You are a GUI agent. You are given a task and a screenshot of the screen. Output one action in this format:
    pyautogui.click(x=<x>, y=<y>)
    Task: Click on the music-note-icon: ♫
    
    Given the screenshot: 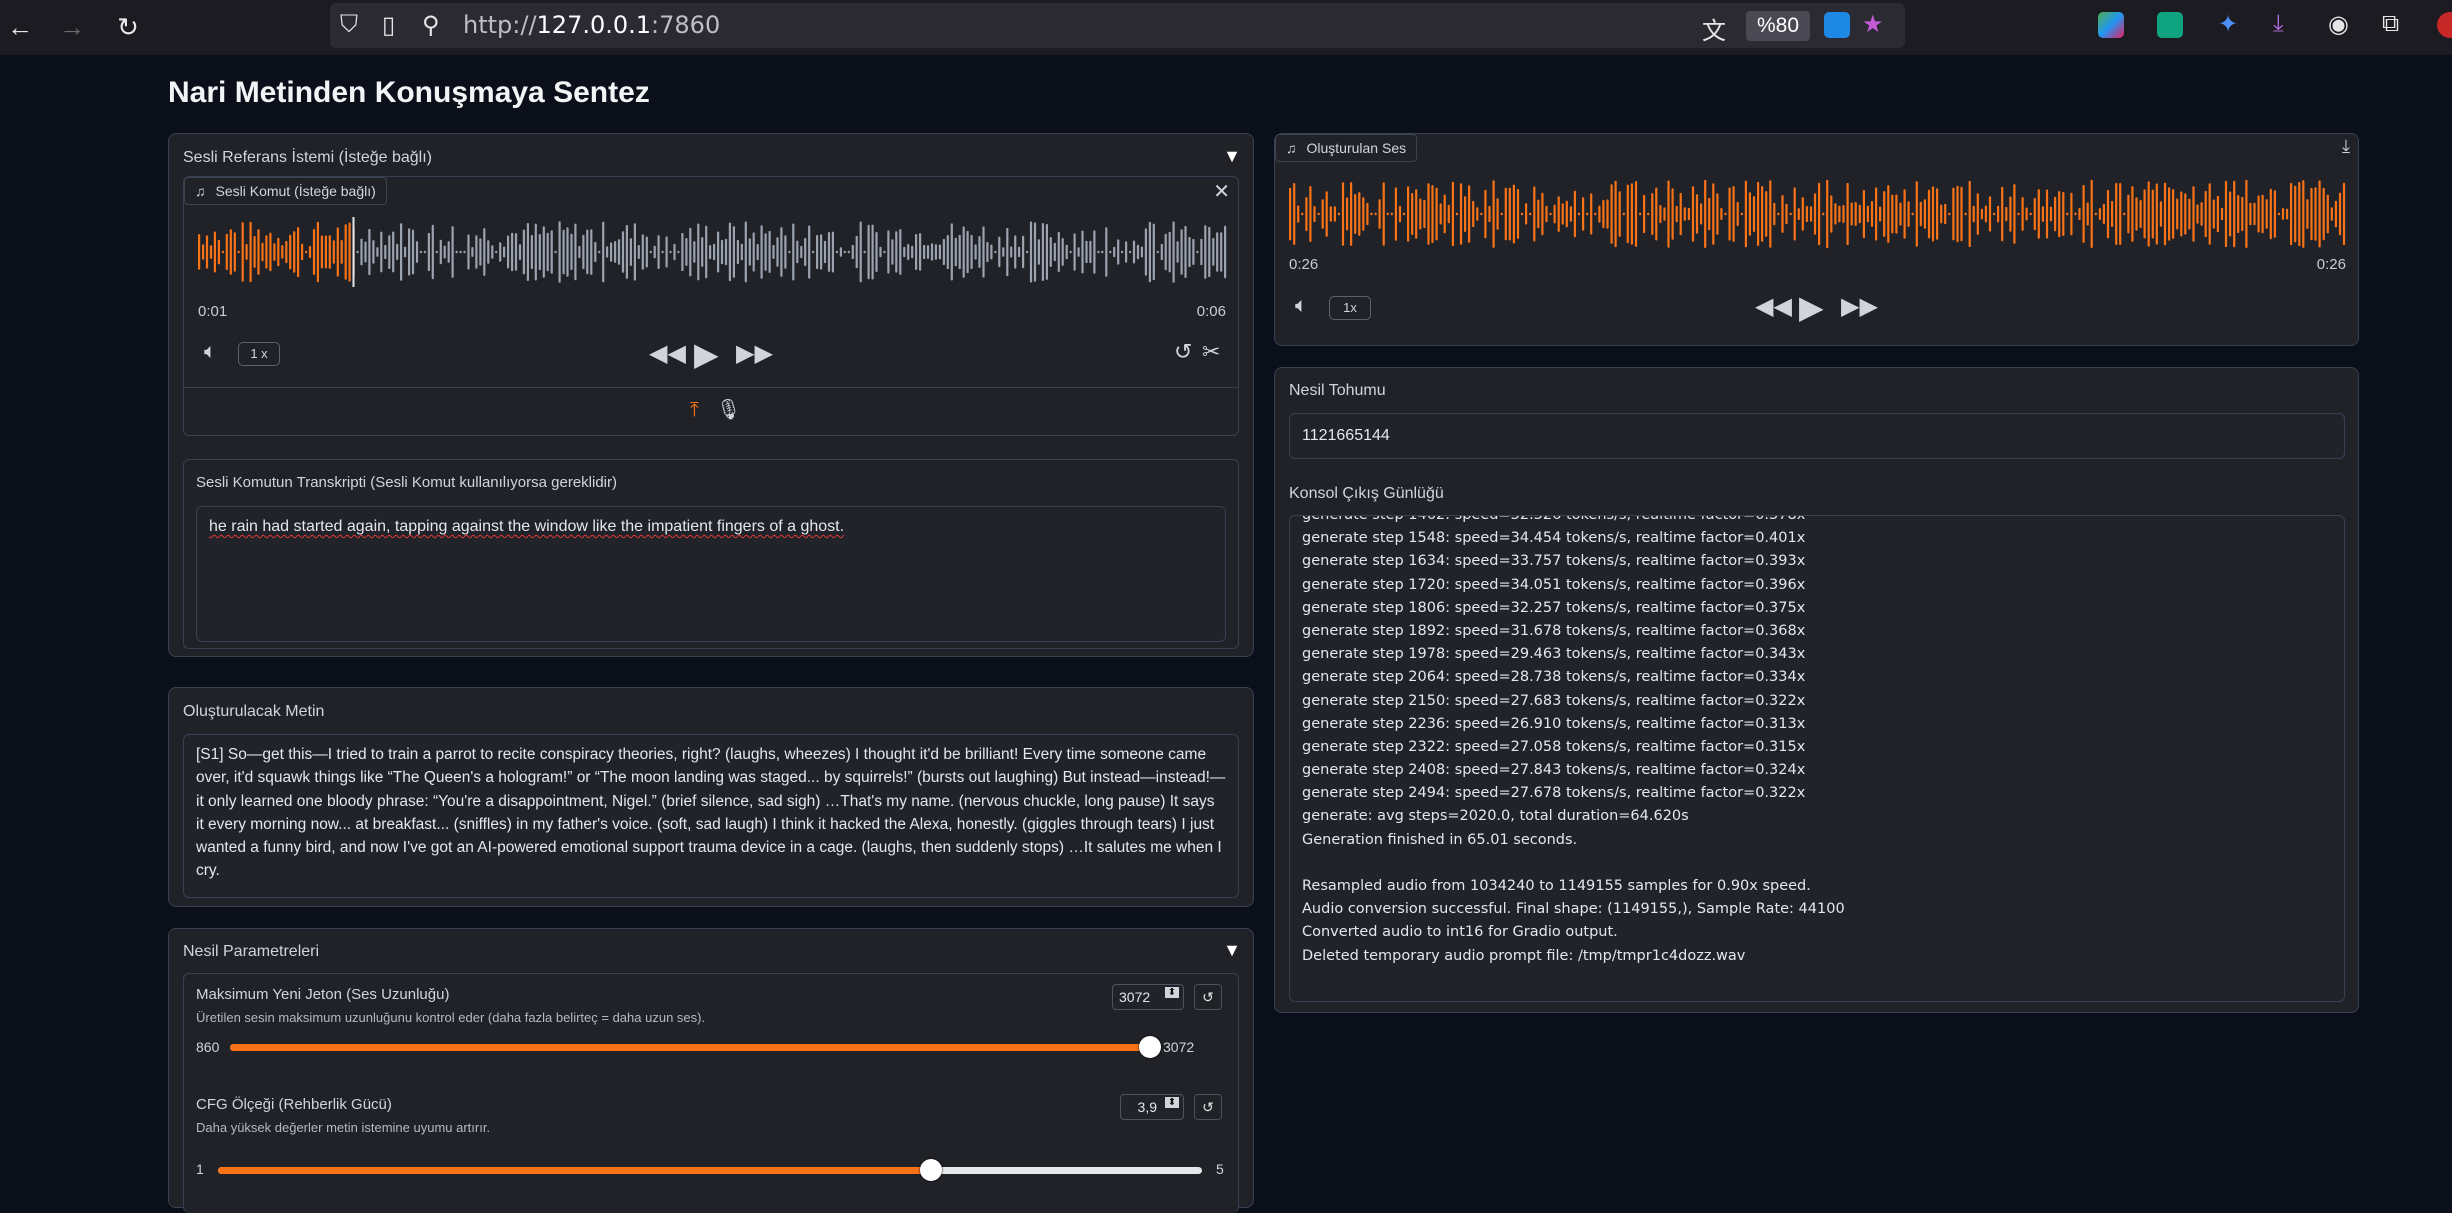 What is the action you would take?
    pyautogui.click(x=1291, y=148)
    